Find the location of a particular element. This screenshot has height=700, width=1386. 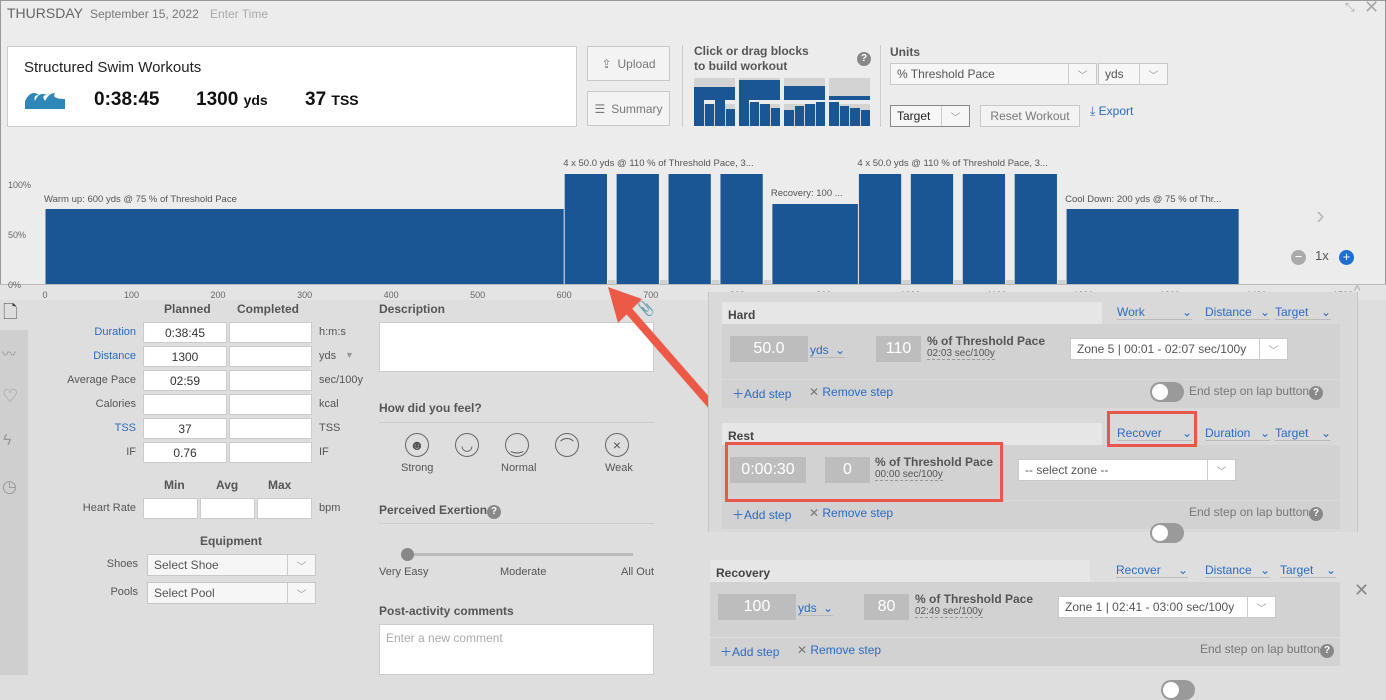

step-mode-dropdown: Duration ⌄ is located at coordinates (1237, 433).